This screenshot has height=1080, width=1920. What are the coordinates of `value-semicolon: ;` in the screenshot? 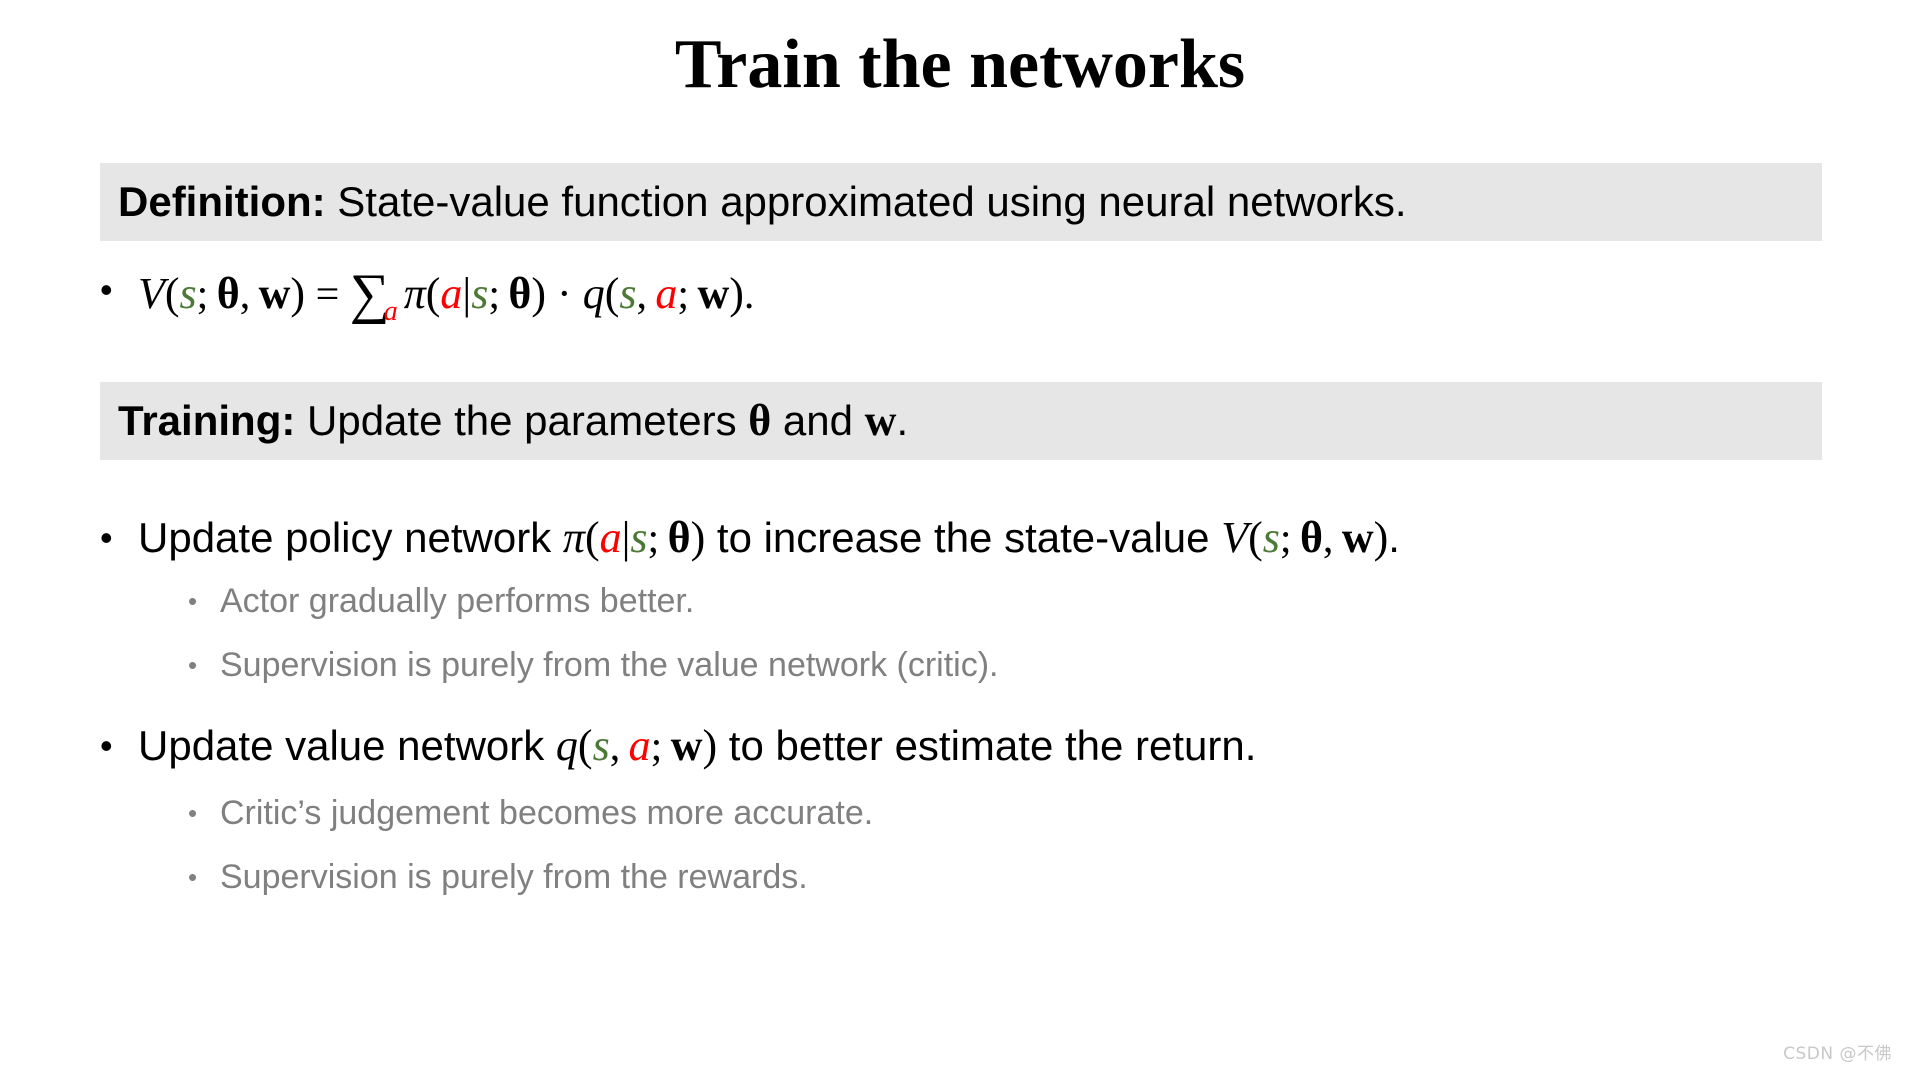 It's located at (1289, 539).